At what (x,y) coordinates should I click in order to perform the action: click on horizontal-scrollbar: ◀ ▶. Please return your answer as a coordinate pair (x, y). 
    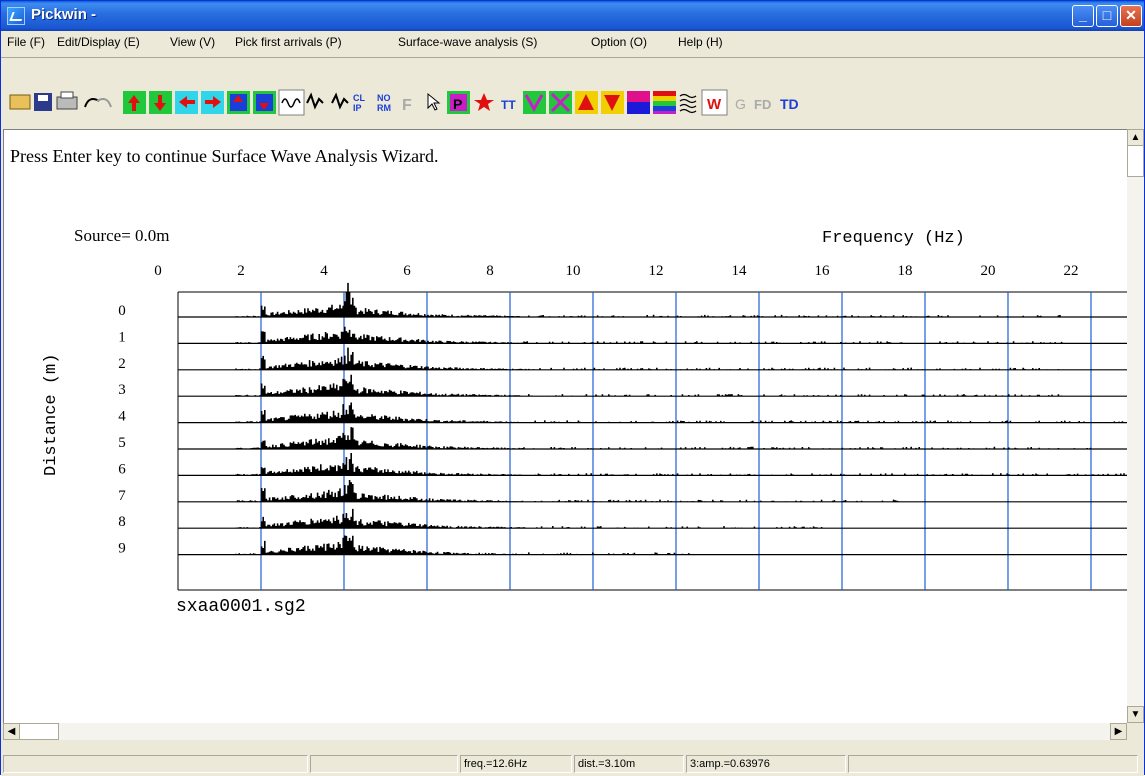
    Looking at the image, I should click on (565, 731).